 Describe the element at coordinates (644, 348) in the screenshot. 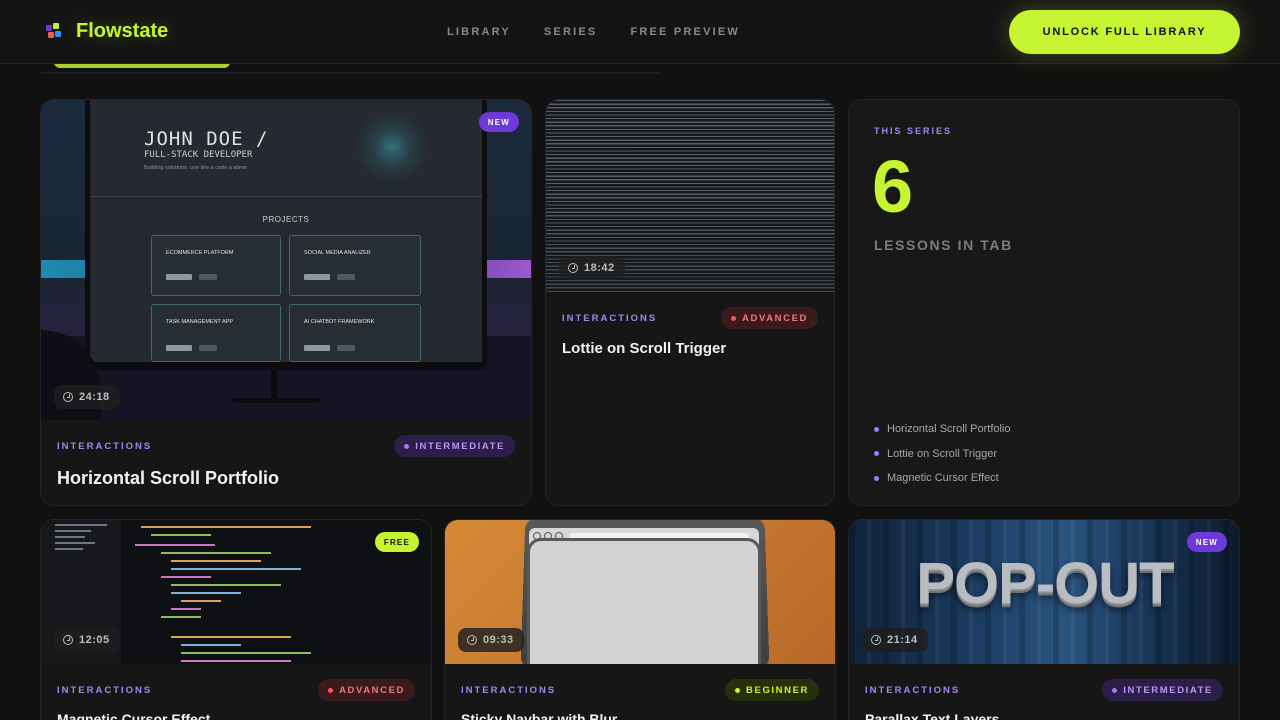

I see `lesson-title: Lottie on Scroll Trigger` at that location.